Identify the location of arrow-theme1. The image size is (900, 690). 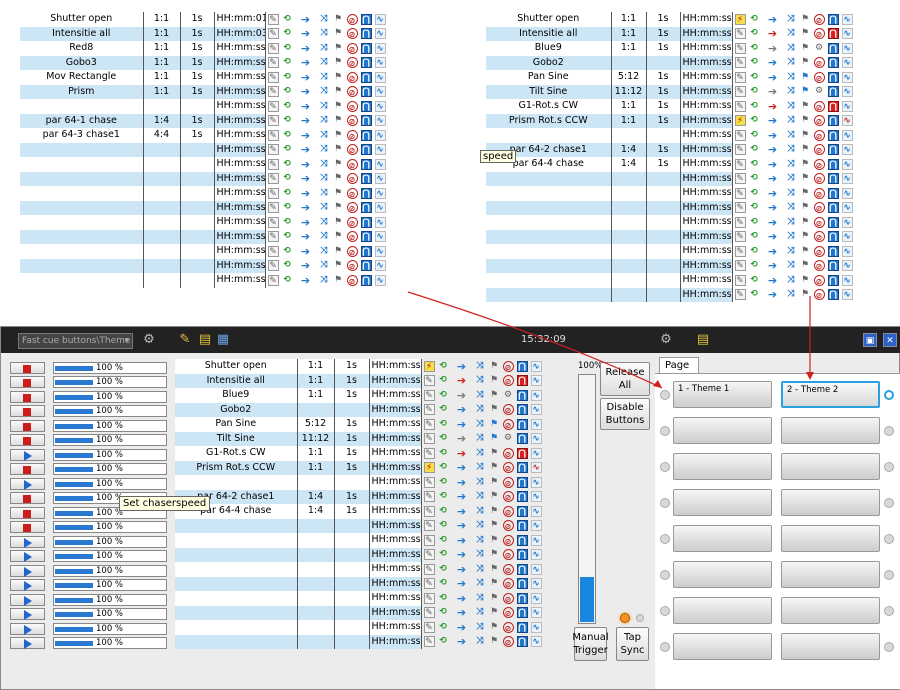
(535, 340).